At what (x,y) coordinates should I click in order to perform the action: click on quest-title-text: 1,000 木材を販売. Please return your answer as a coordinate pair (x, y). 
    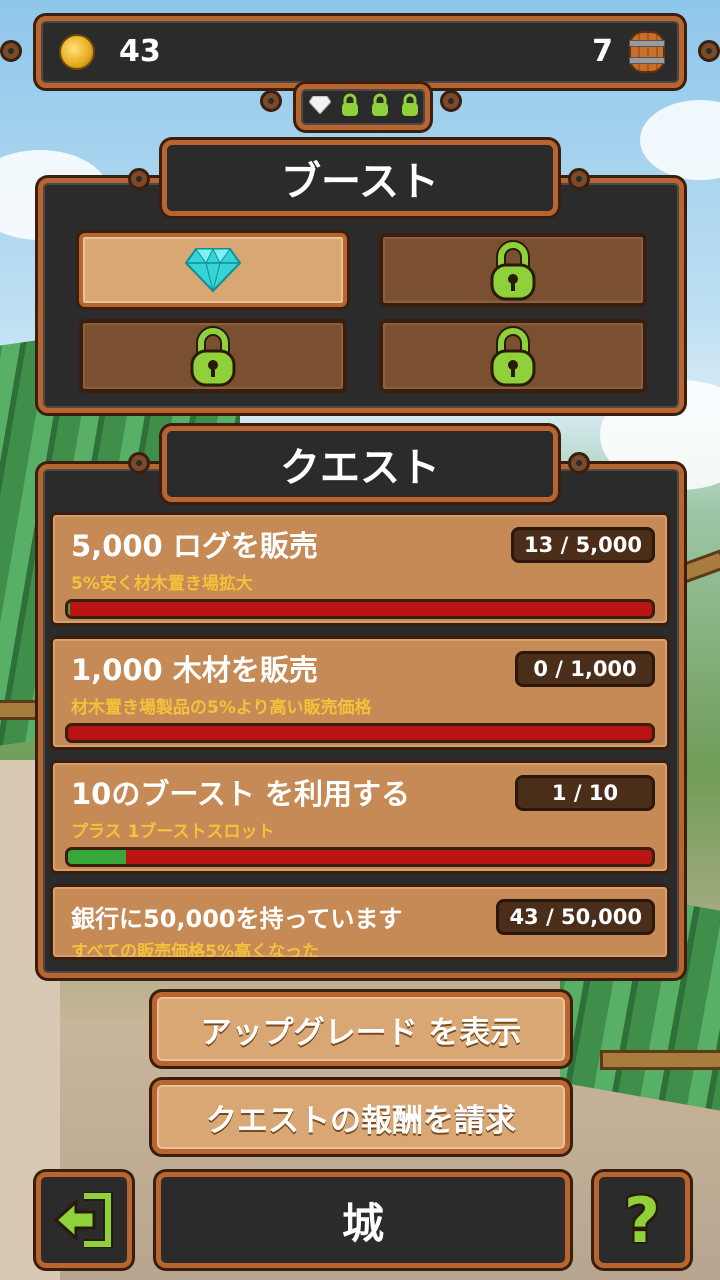
    Looking at the image, I should click on (194, 670).